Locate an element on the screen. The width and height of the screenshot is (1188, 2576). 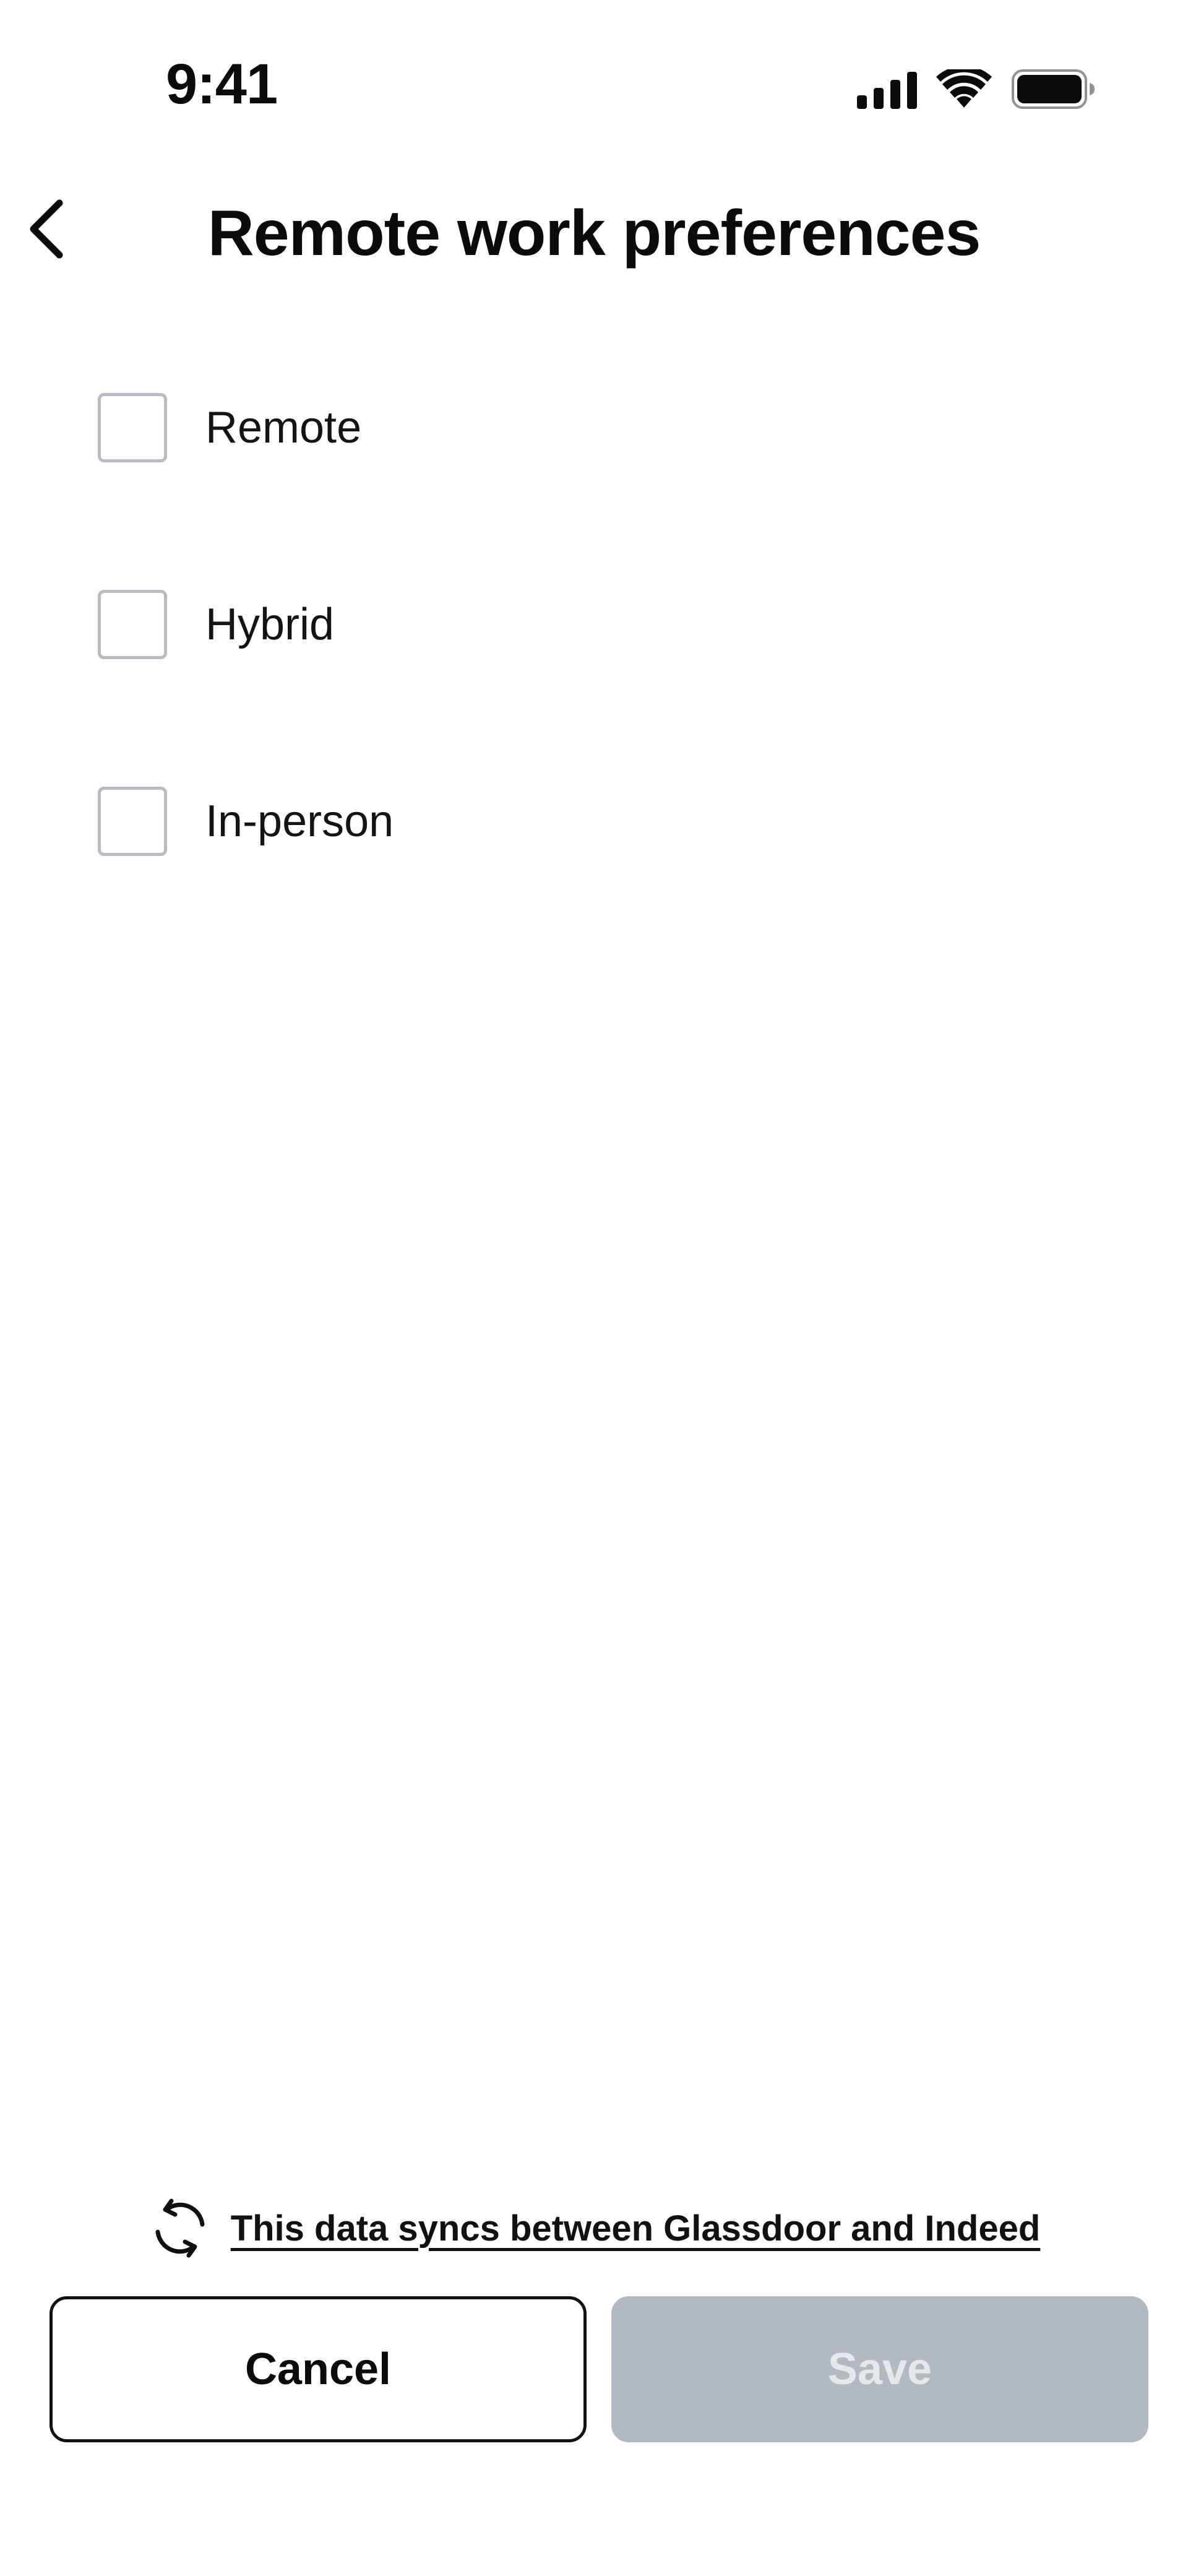
option-hybrid: Hybrid is located at coordinates (593, 624).